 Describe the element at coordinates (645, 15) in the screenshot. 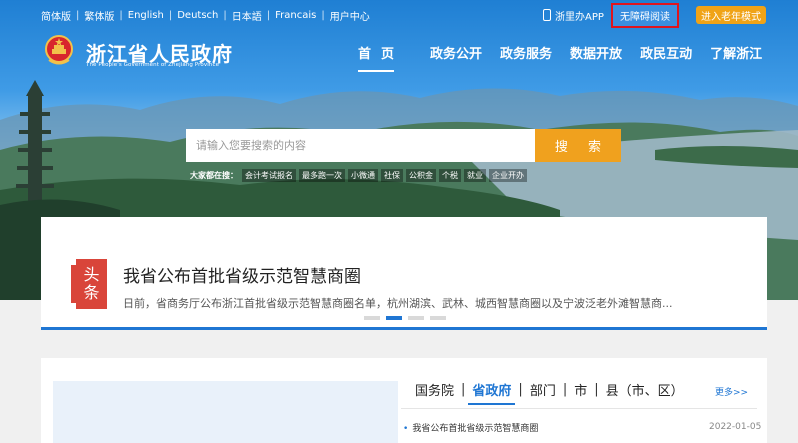

I see `accessibility-button: 无障碍阅读` at that location.